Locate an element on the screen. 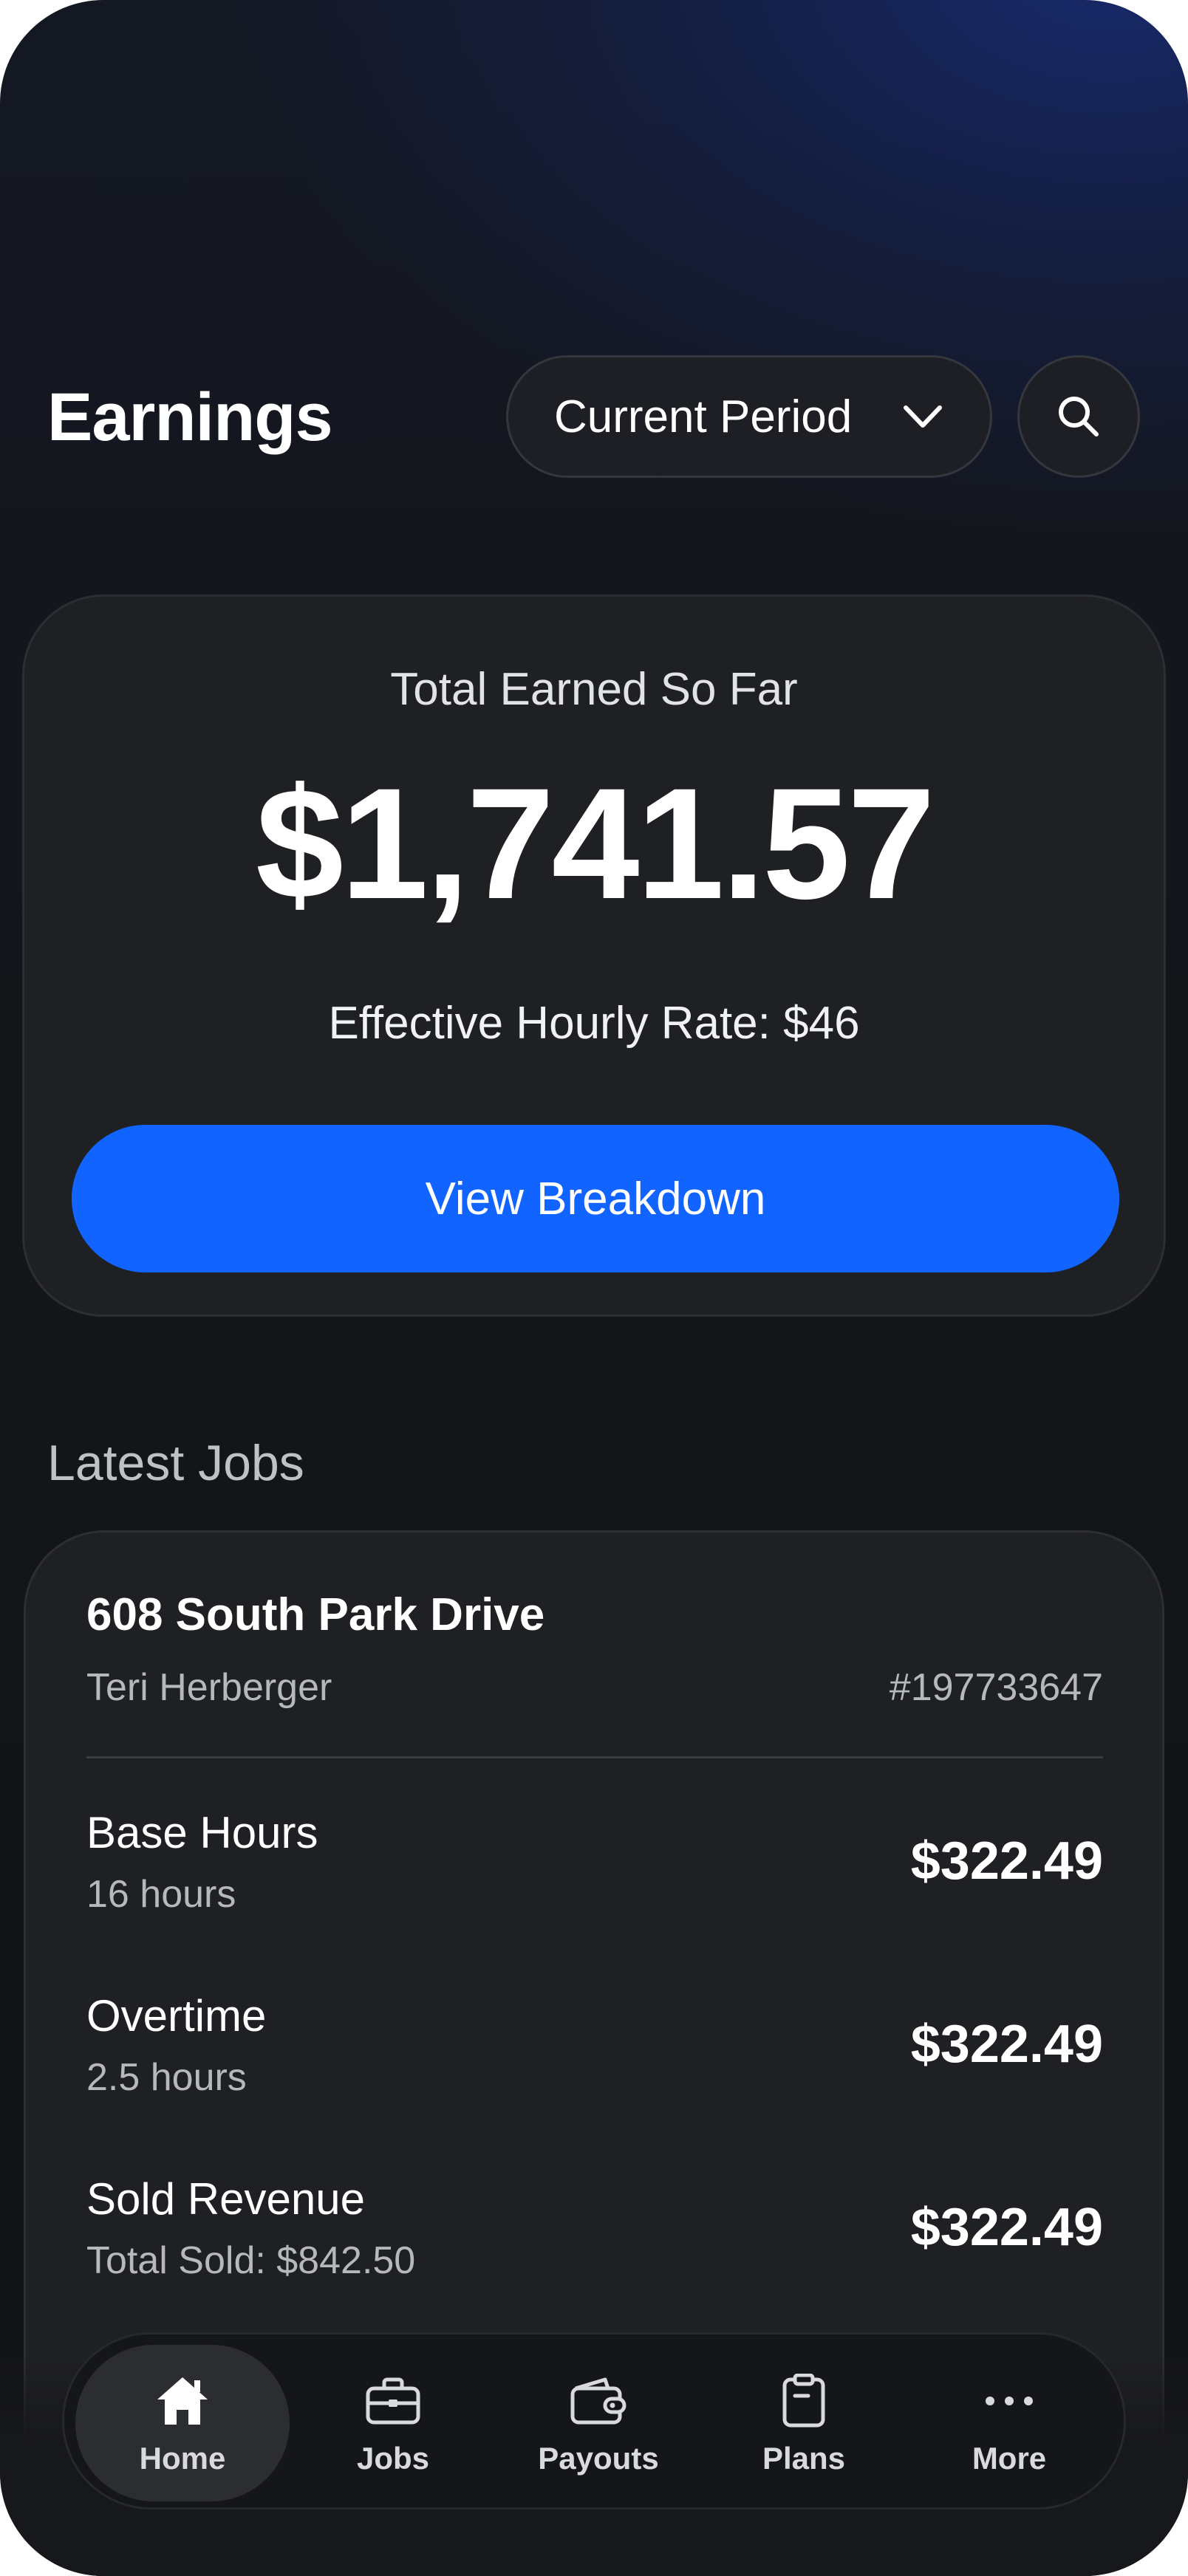 The width and height of the screenshot is (1188, 2576). line-item-detail: 2.5 hours is located at coordinates (166, 2077).